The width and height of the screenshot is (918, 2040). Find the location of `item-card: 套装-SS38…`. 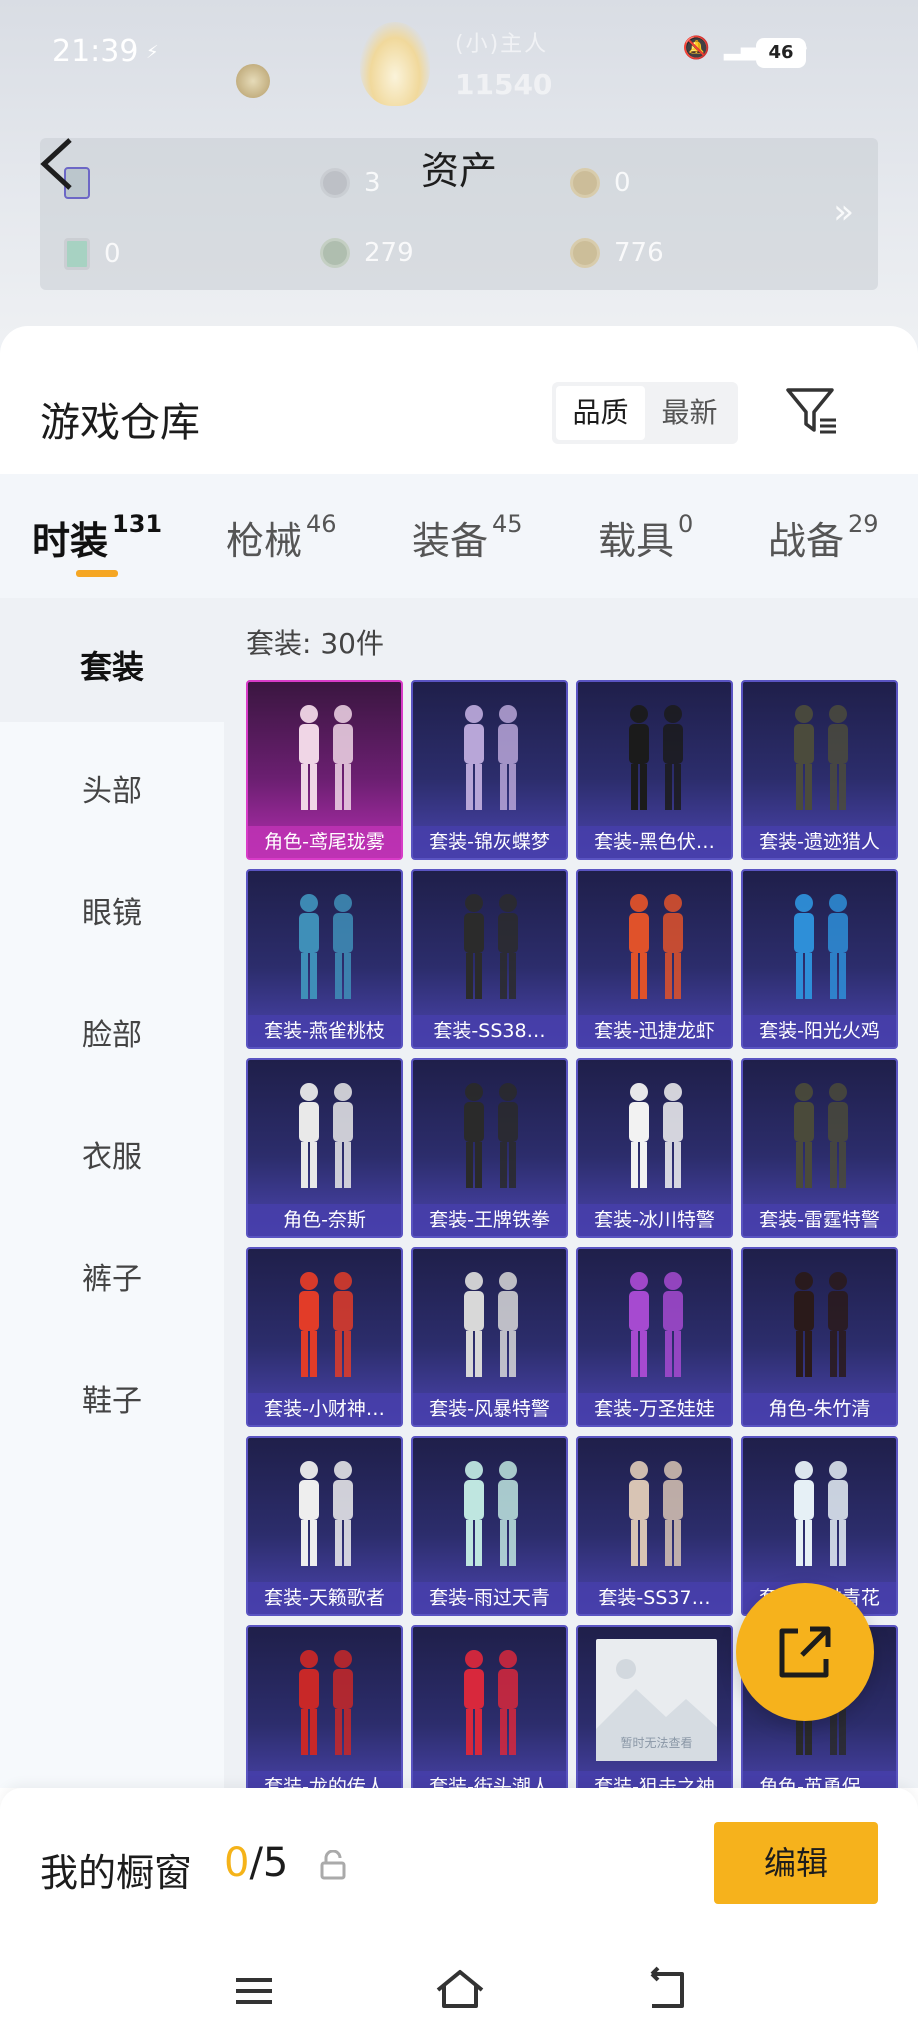

item-card: 套装-SS38… is located at coordinates (489, 959).